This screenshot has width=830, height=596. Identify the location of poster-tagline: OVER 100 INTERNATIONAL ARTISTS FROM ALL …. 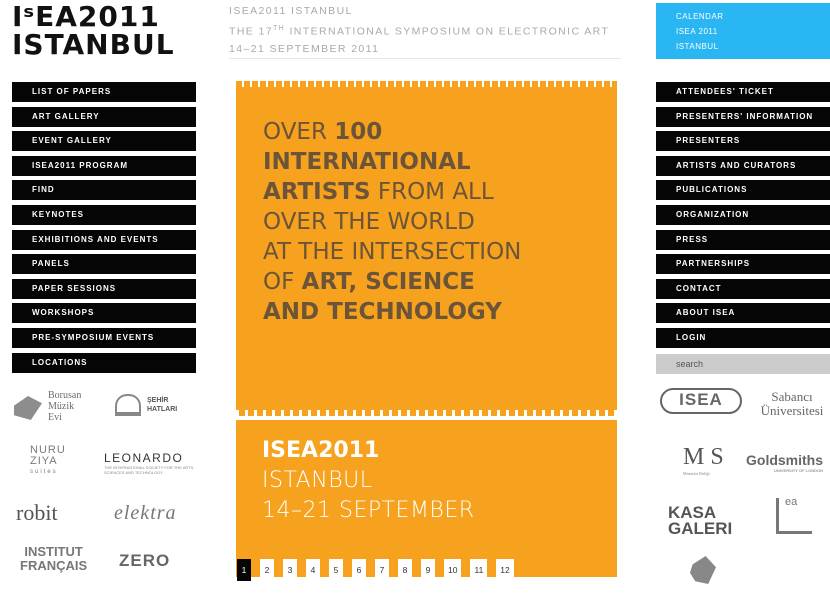
(433, 222).